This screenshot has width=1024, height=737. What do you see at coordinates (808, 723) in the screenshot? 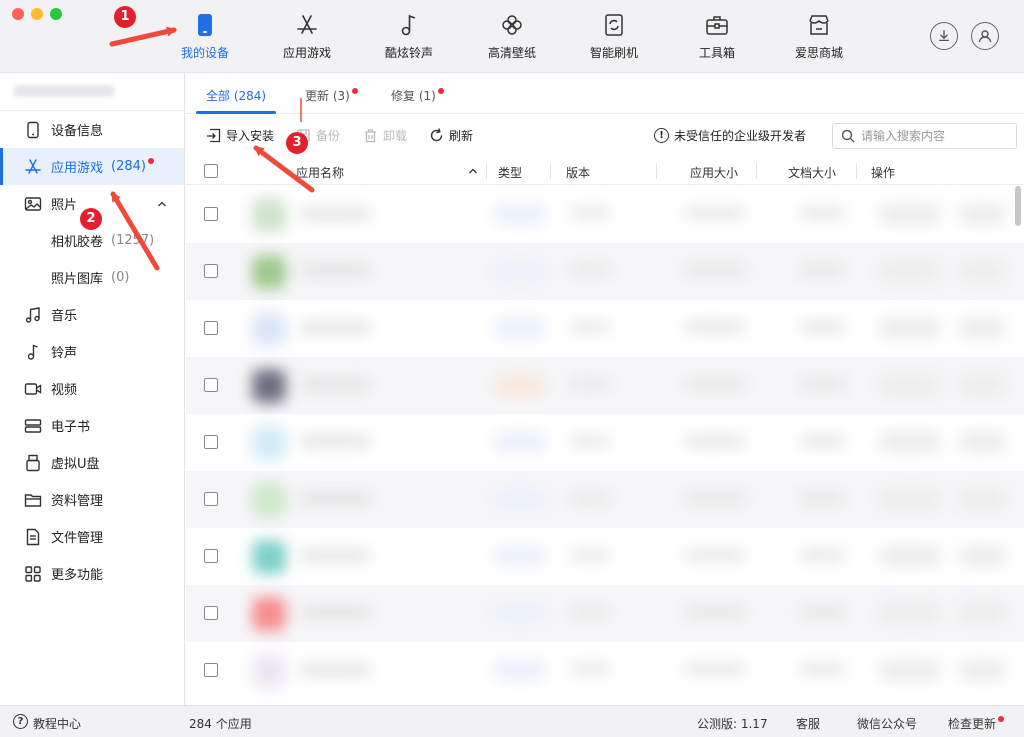
I see `customer-service-link: 客服` at bounding box center [808, 723].